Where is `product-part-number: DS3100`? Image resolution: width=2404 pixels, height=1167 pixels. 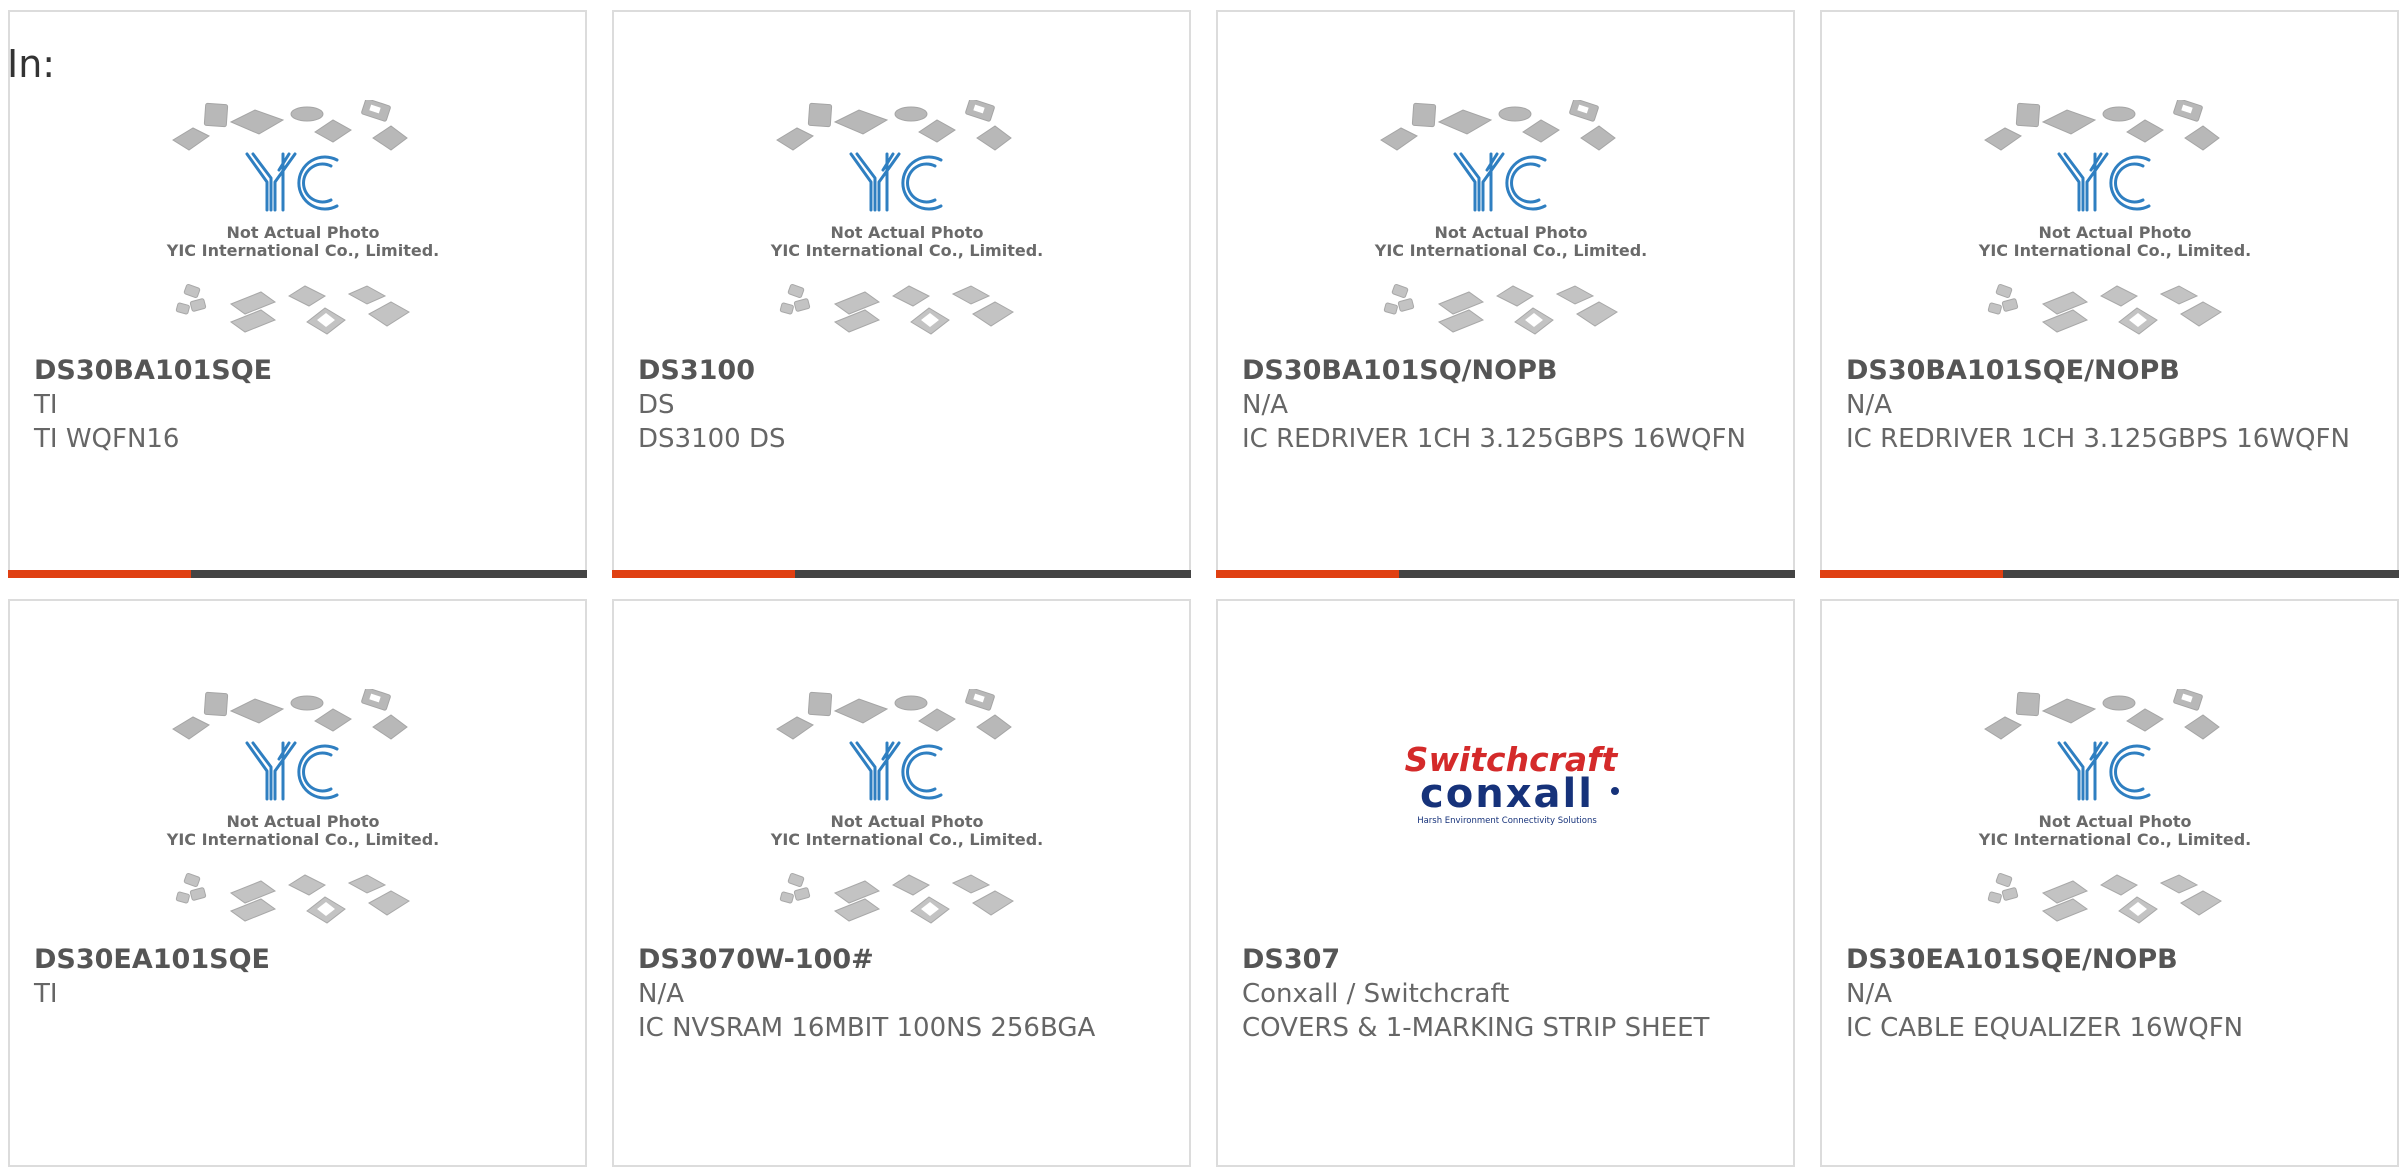
product-part-number: DS3100 is located at coordinates (696, 371).